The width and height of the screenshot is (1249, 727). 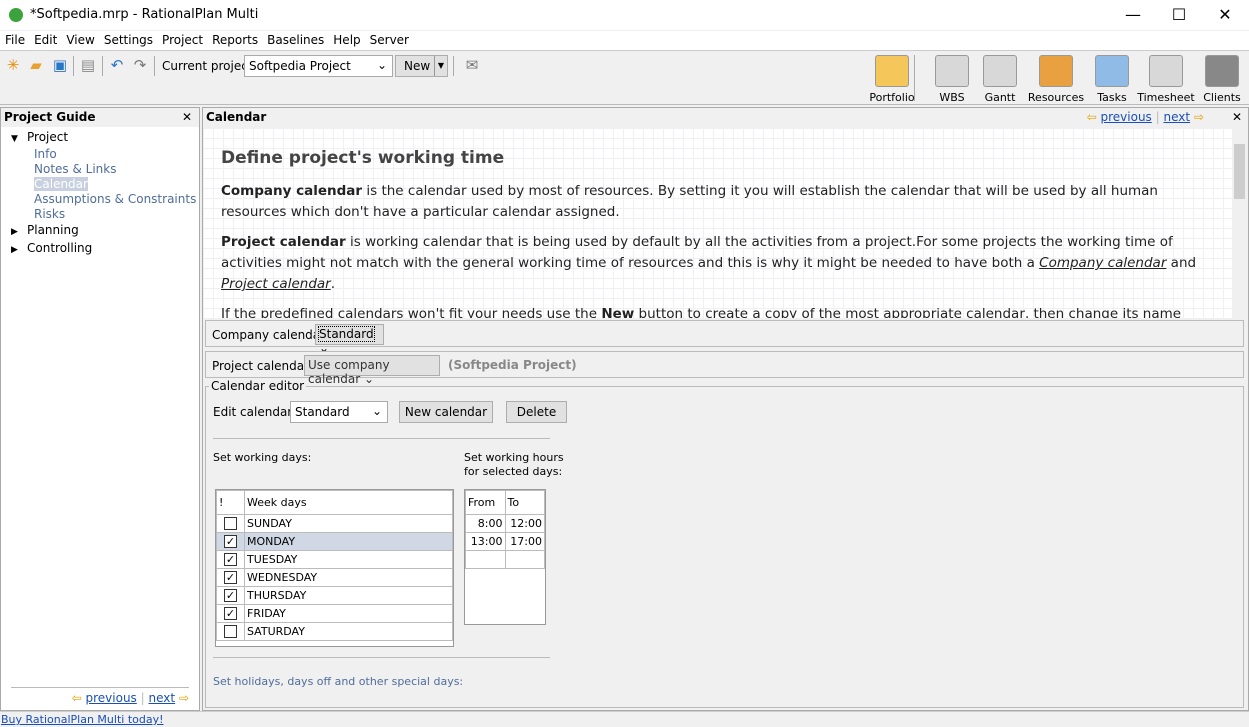 I want to click on table-row: ✓ WEDNESDAY, so click(x=334, y=577).